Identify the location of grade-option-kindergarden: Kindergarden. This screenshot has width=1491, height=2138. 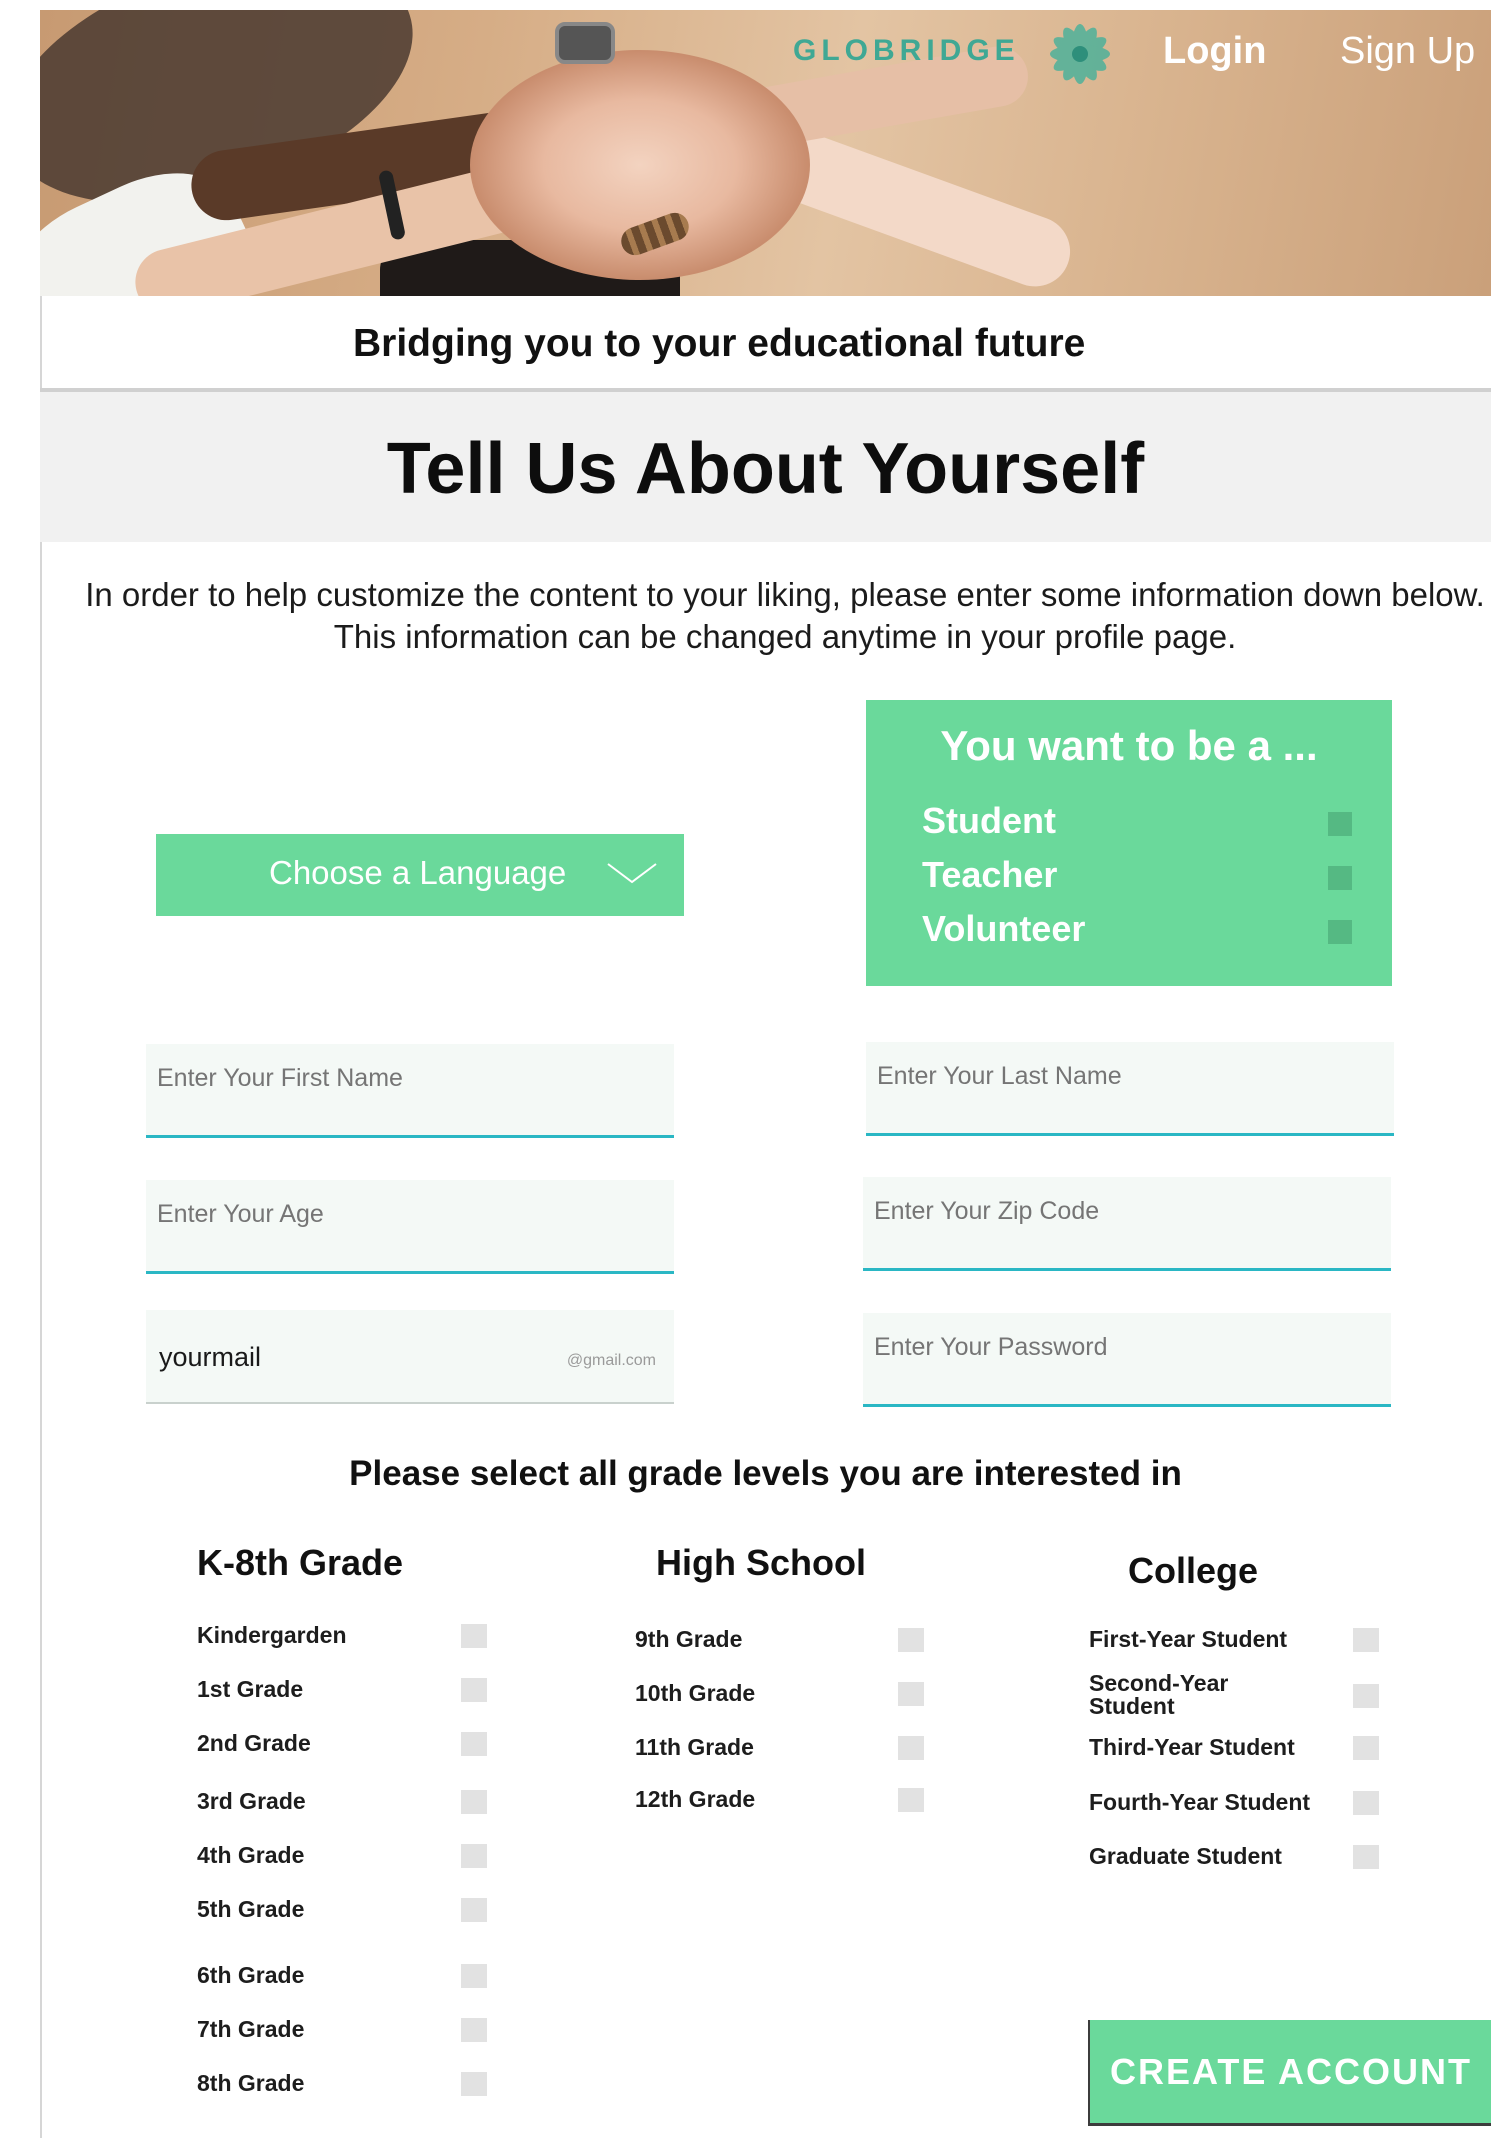
(342, 1640).